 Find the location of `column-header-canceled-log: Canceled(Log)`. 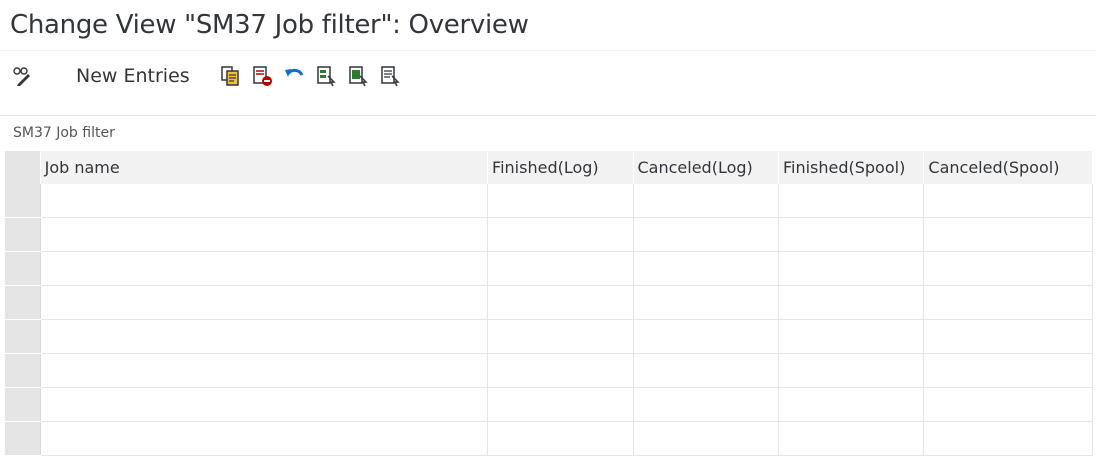

column-header-canceled-log: Canceled(Log) is located at coordinates (706, 167).